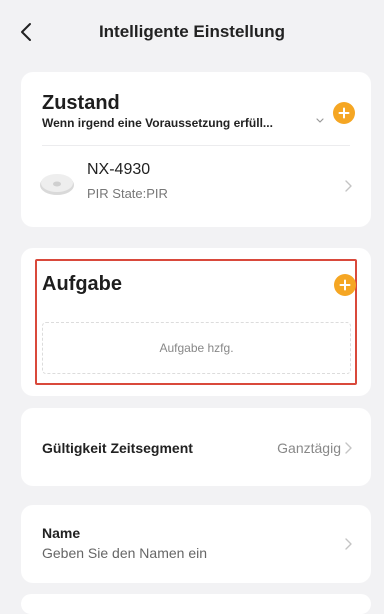 Image resolution: width=384 pixels, height=614 pixels. I want to click on validity-period-row: Gültigkeit Zeitsegment Ganztägig, so click(196, 447).